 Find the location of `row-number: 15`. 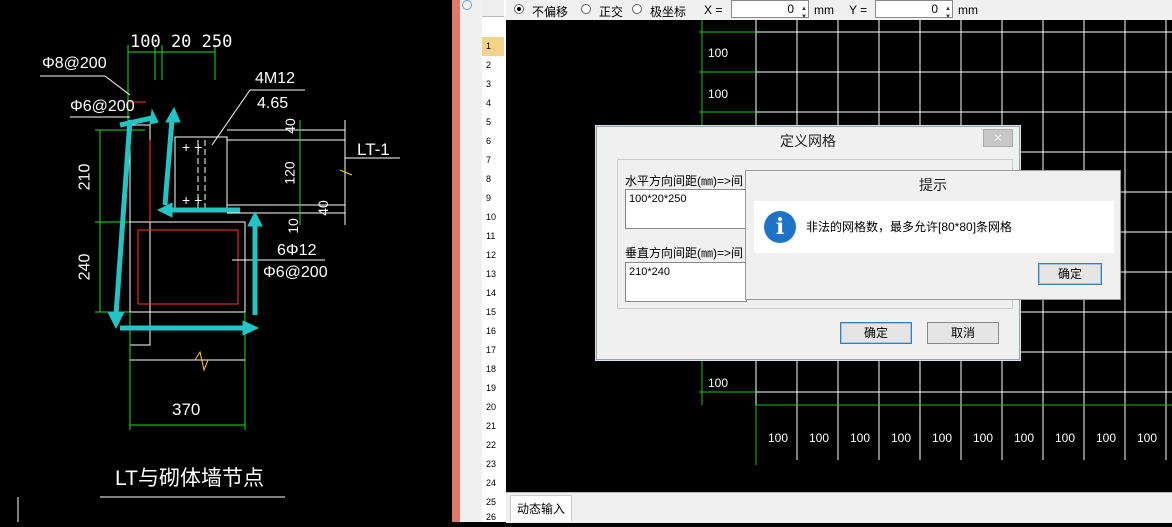

row-number: 15 is located at coordinates (493, 312).